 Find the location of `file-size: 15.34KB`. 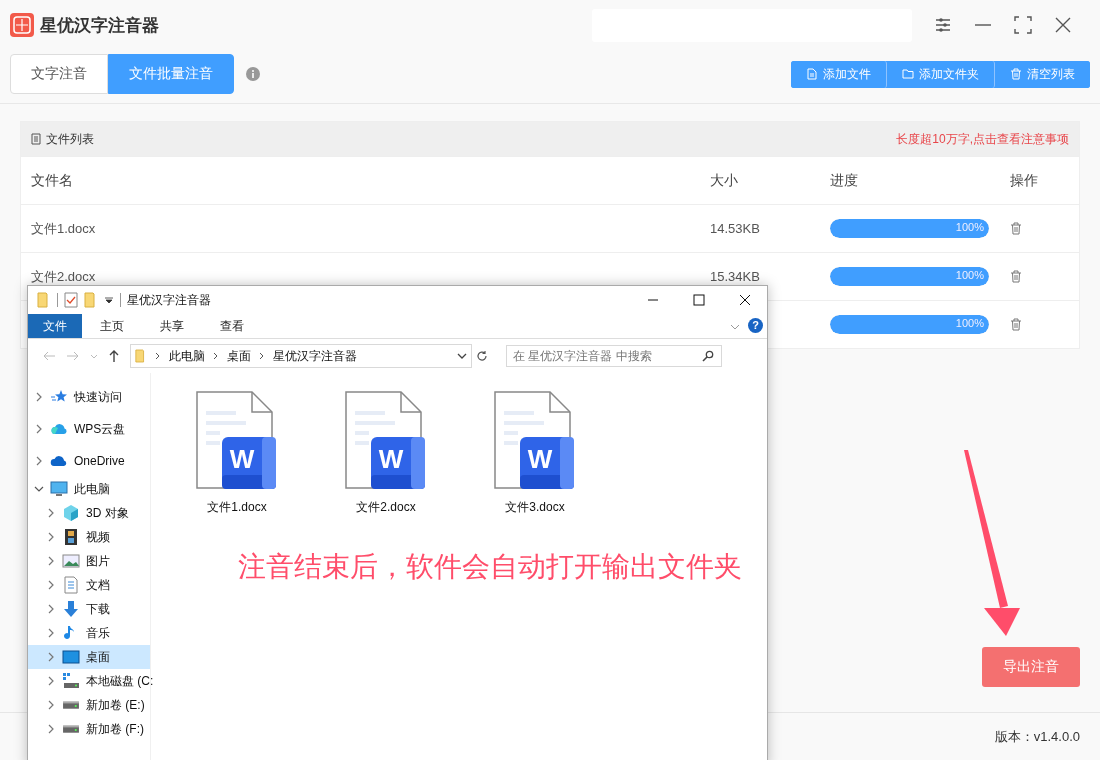

file-size: 15.34KB is located at coordinates (735, 276).